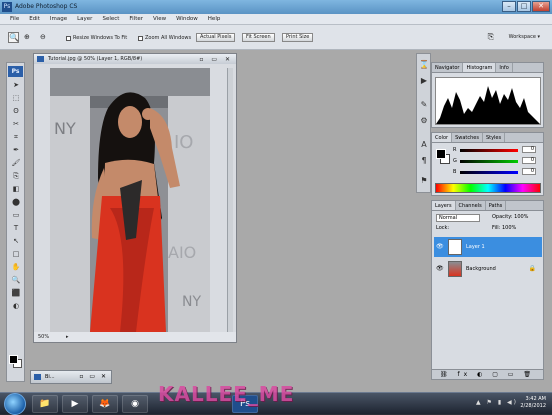  Describe the element at coordinates (95, 59) in the screenshot. I see `document-title: Tutorial.jpg @ 50% (Layer 1, RGB/8#)` at that location.